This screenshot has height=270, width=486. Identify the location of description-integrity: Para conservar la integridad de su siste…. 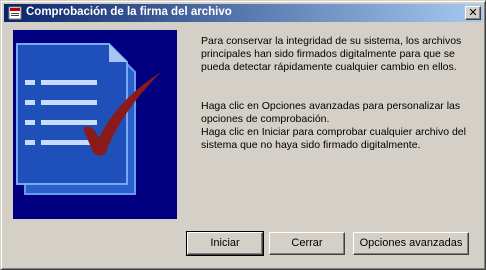
(331, 54).